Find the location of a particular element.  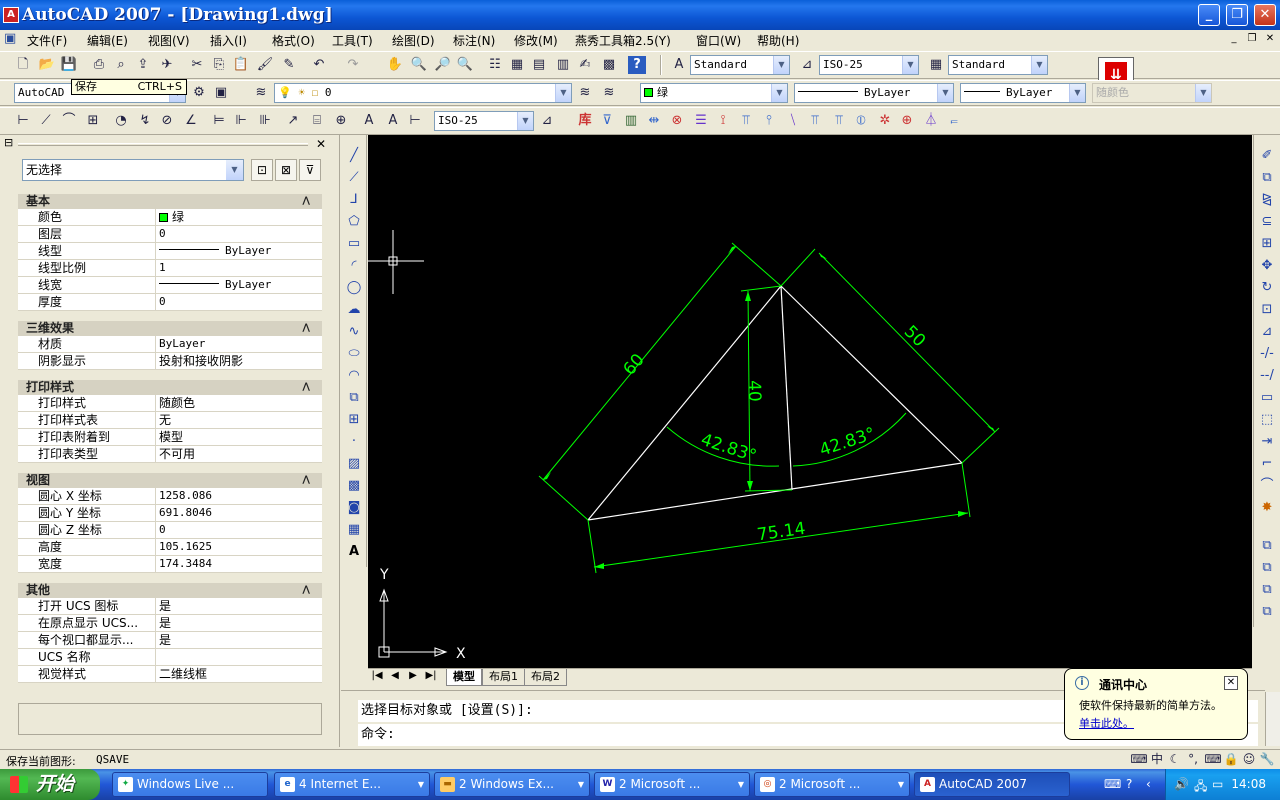

dim-text-base: 75.14 is located at coordinates (781, 532).